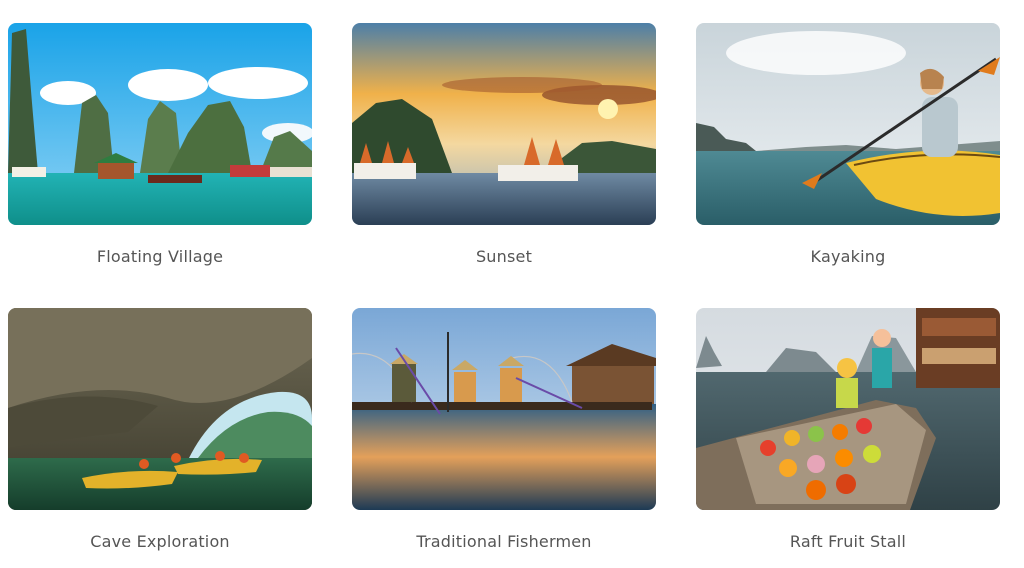 This screenshot has width=1024, height=568. Describe the element at coordinates (160, 124) in the screenshot. I see `floating-village-image` at that location.